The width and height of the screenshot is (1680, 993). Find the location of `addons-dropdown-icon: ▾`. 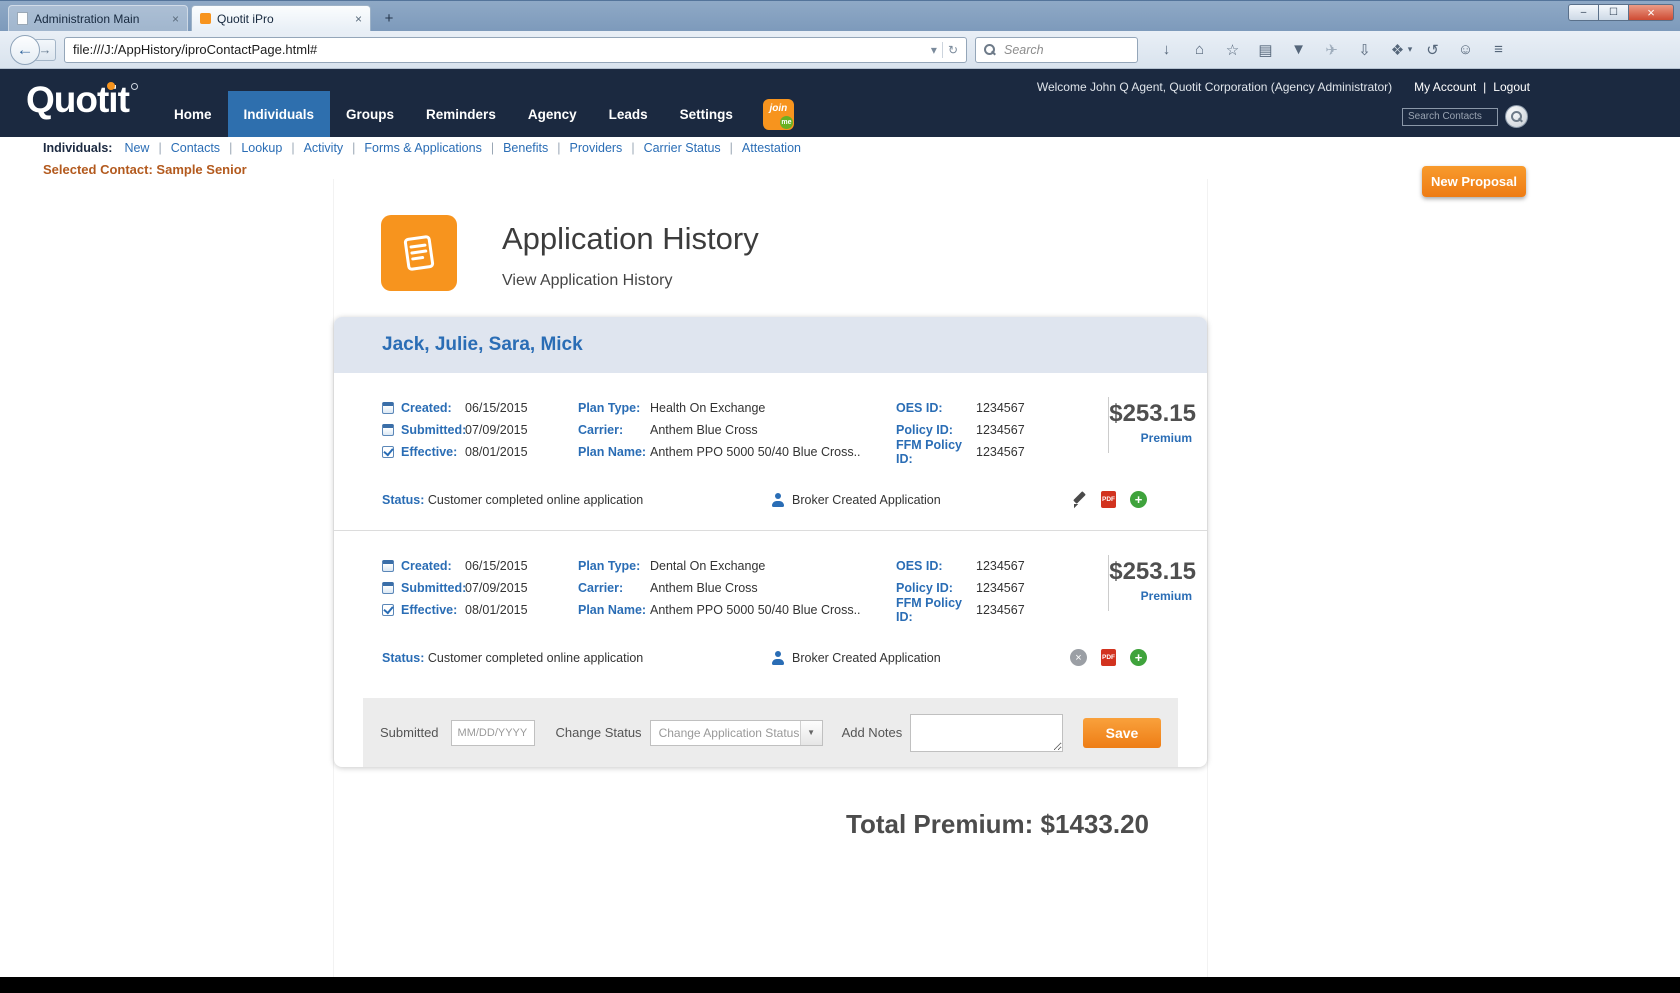

addons-dropdown-icon: ▾ is located at coordinates (1410, 49).